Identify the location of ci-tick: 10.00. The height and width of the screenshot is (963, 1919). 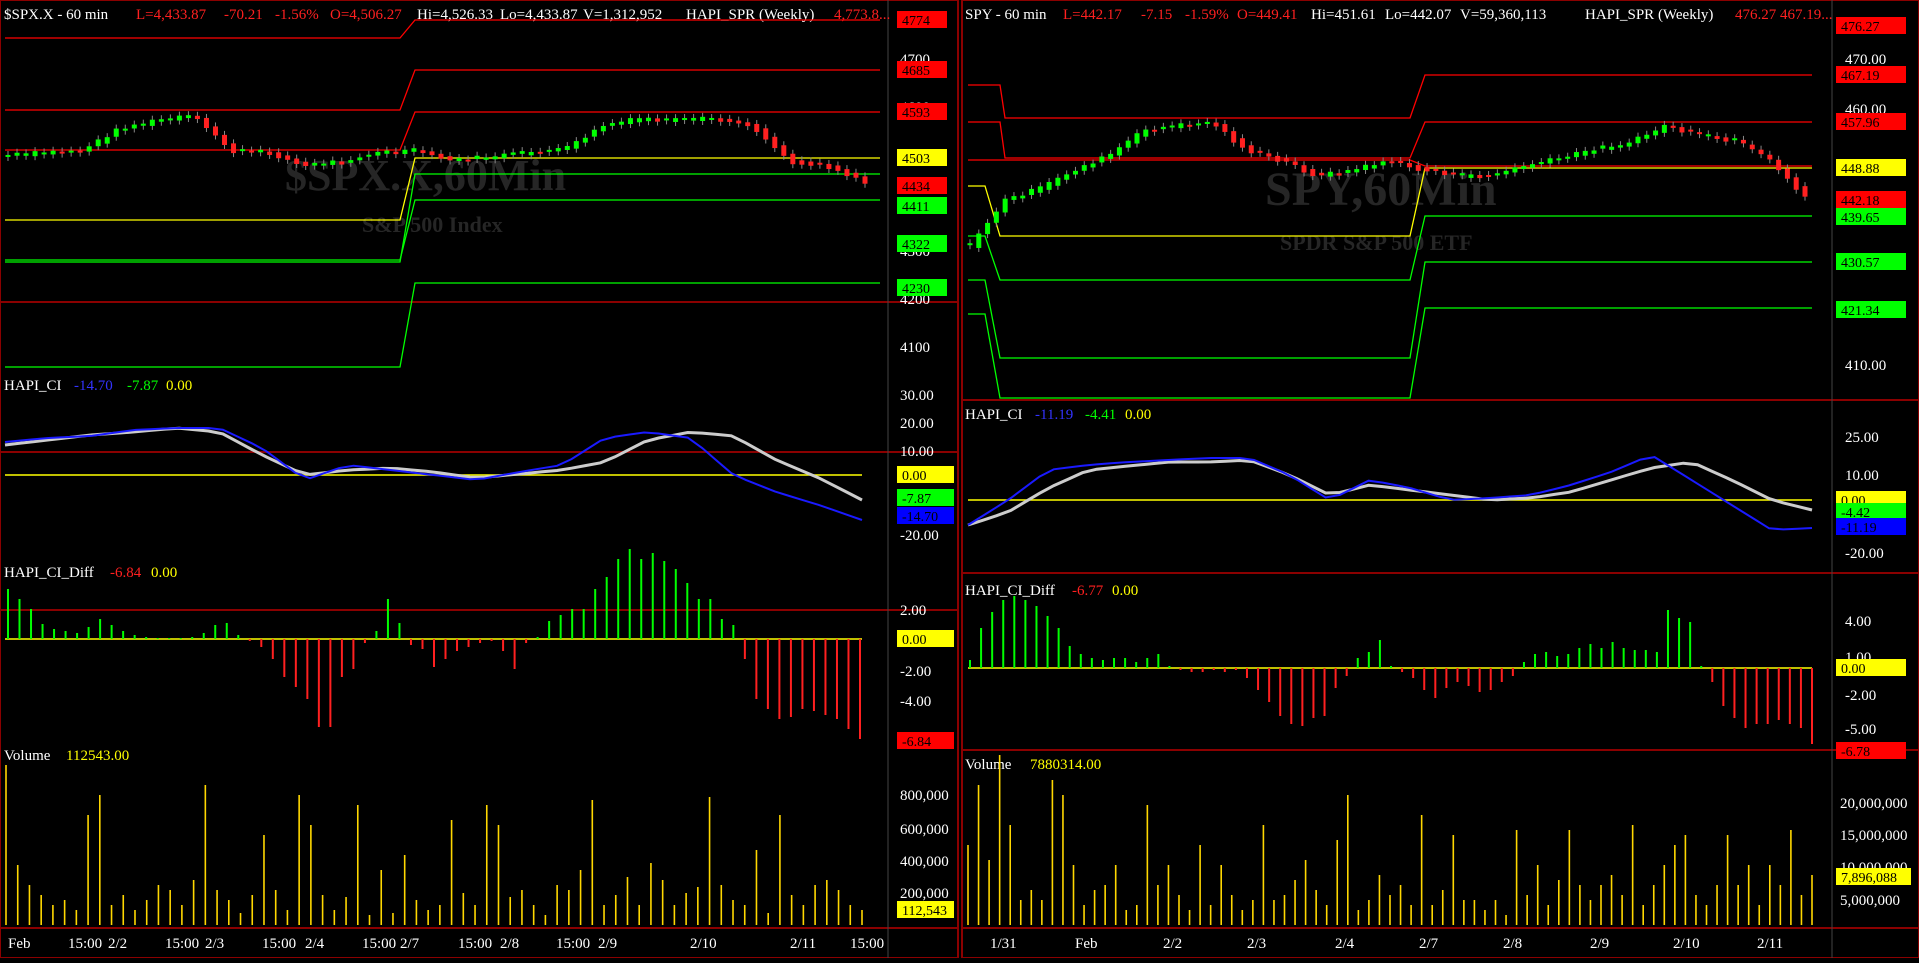
(917, 452).